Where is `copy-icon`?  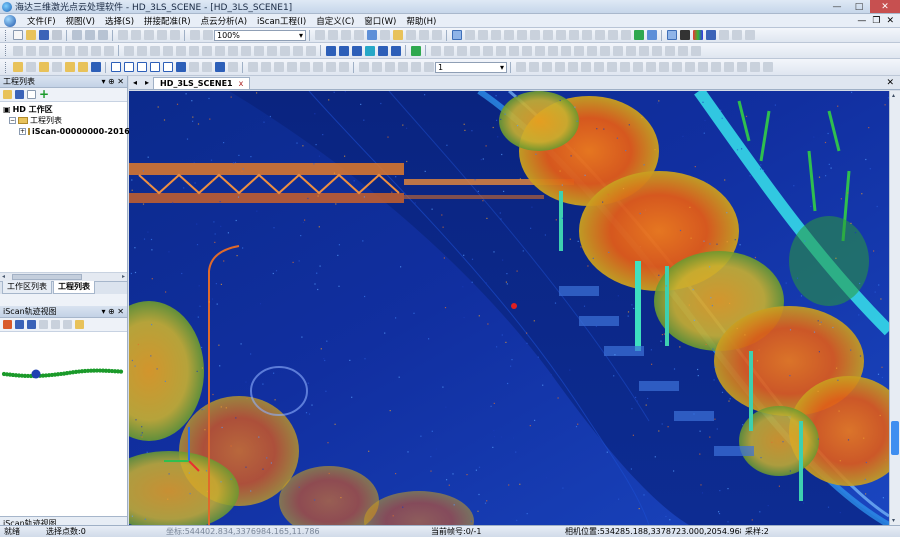
copy-icon is located at coordinates (89, 35).